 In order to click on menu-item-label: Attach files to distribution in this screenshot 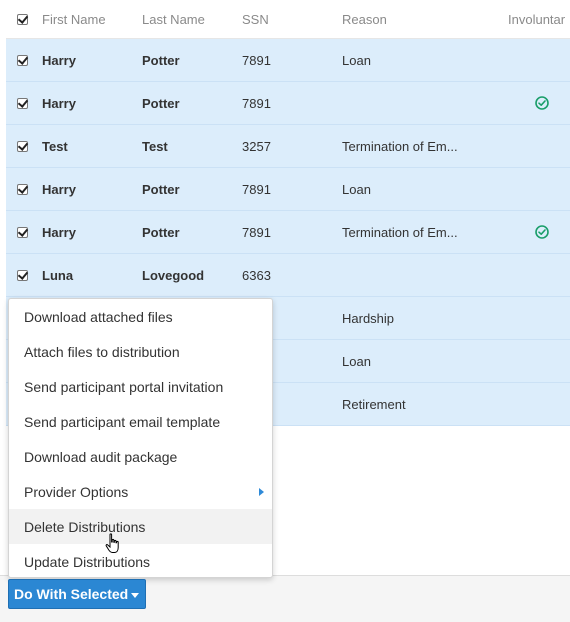, I will do `click(102, 351)`.